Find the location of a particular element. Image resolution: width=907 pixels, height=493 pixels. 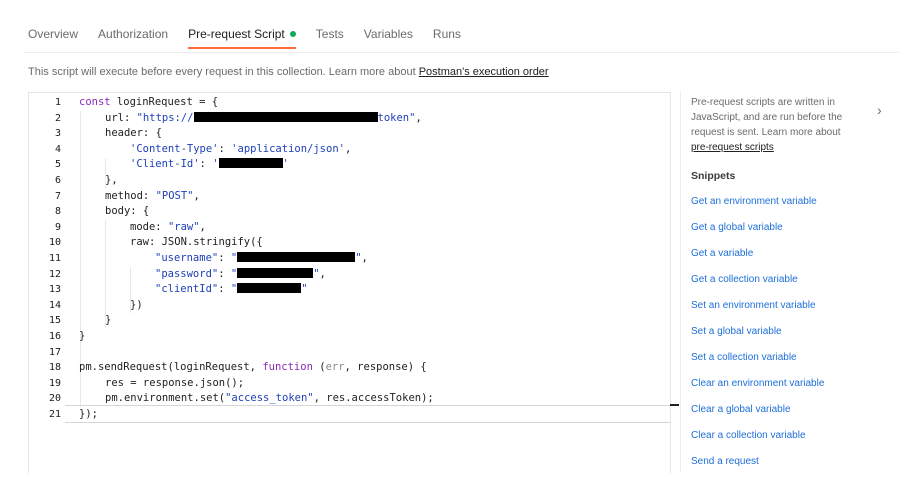

tab-label: Pre-request Script is located at coordinates (236, 34).